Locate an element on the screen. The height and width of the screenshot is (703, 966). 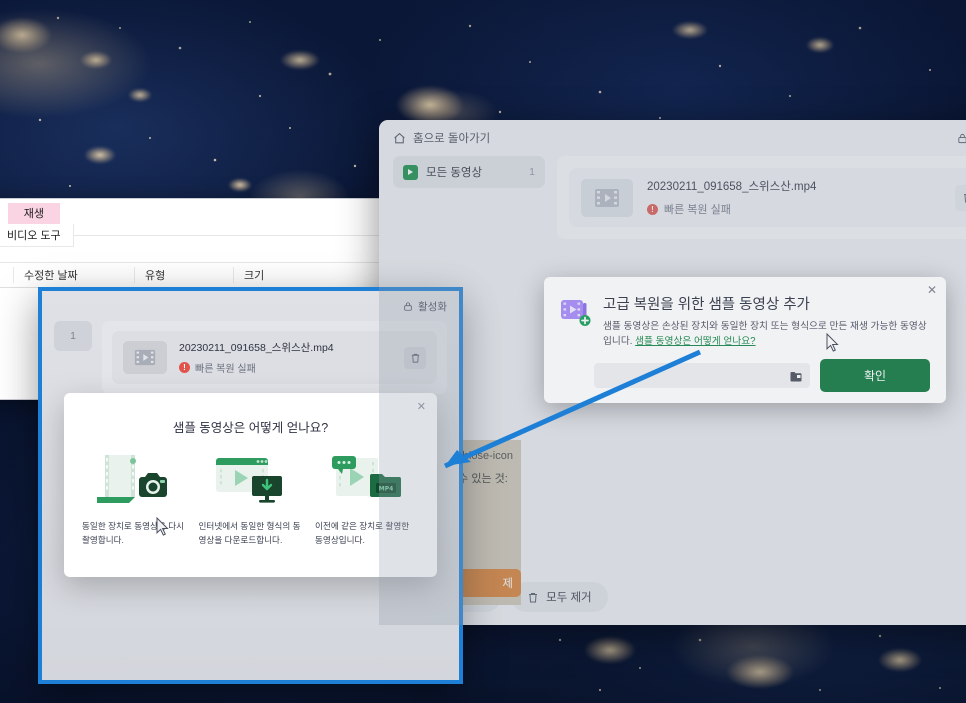
activate-status: 활성화 is located at coordinates (961, 138).